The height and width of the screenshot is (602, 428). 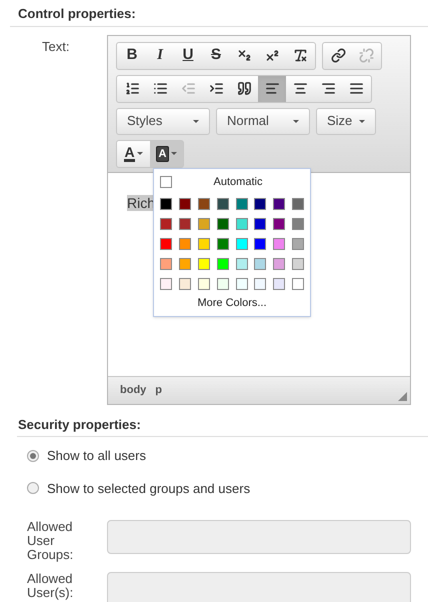 I want to click on element-path-item: p, so click(x=158, y=390).